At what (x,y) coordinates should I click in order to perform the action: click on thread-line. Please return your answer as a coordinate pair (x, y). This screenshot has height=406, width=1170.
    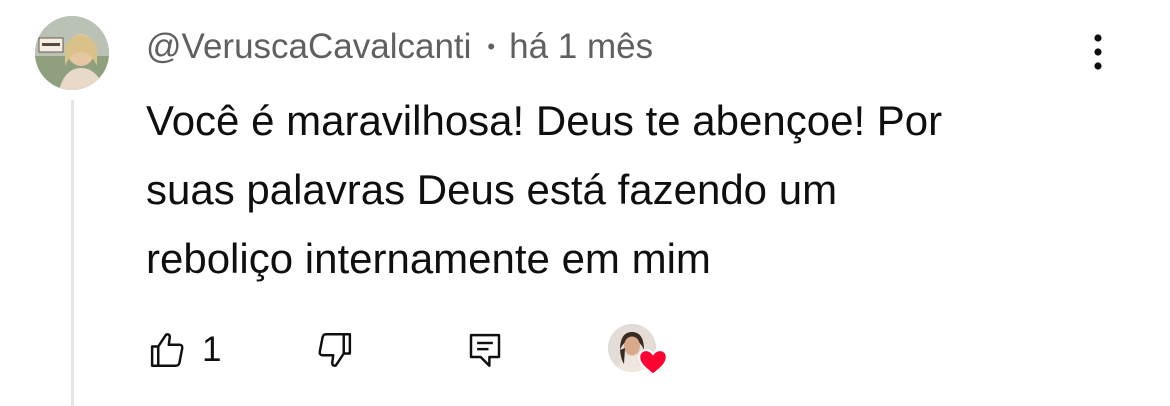
    Looking at the image, I should click on (72, 253).